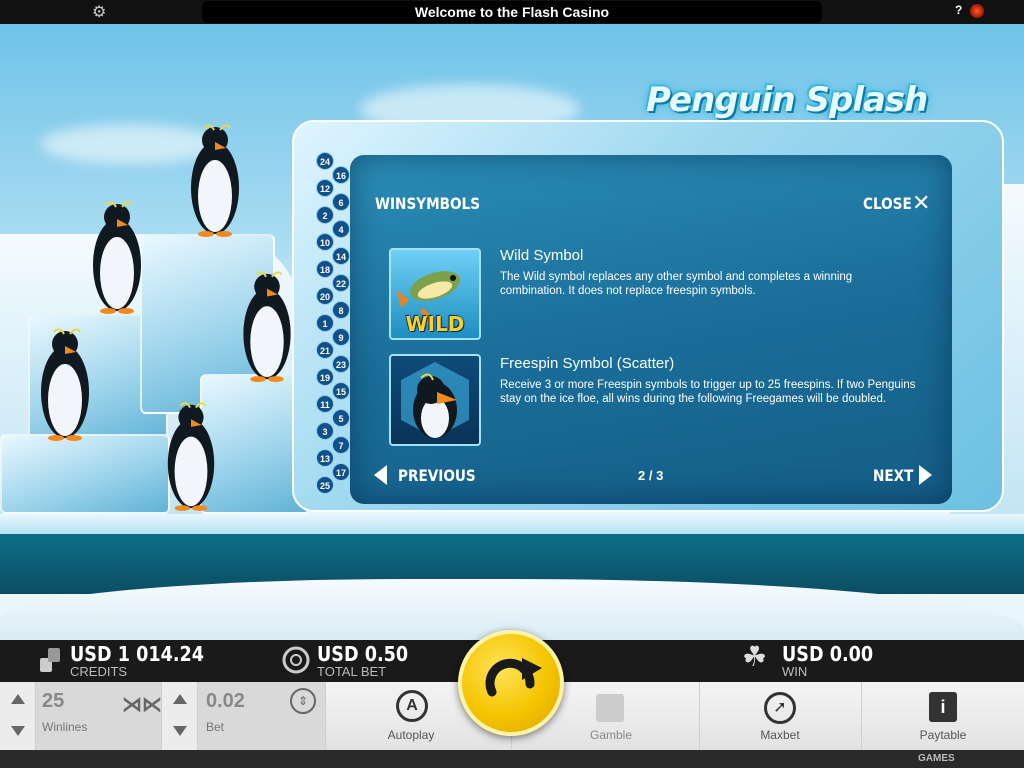 The image size is (1024, 768). Describe the element at coordinates (137, 654) in the screenshot. I see `credits-amount: USD 1 014.24` at that location.